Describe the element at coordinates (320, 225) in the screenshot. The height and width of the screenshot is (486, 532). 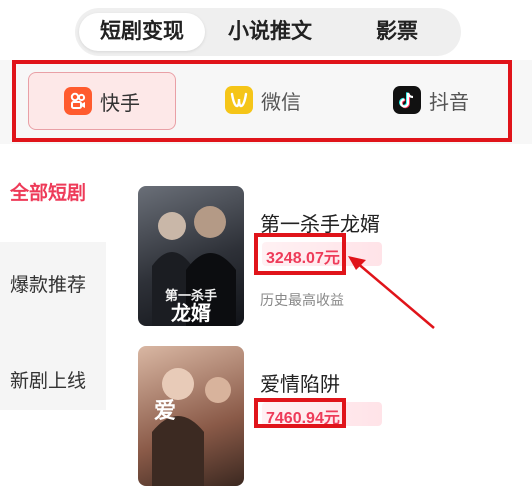
I see `drama-title: 第一杀手龙婿` at that location.